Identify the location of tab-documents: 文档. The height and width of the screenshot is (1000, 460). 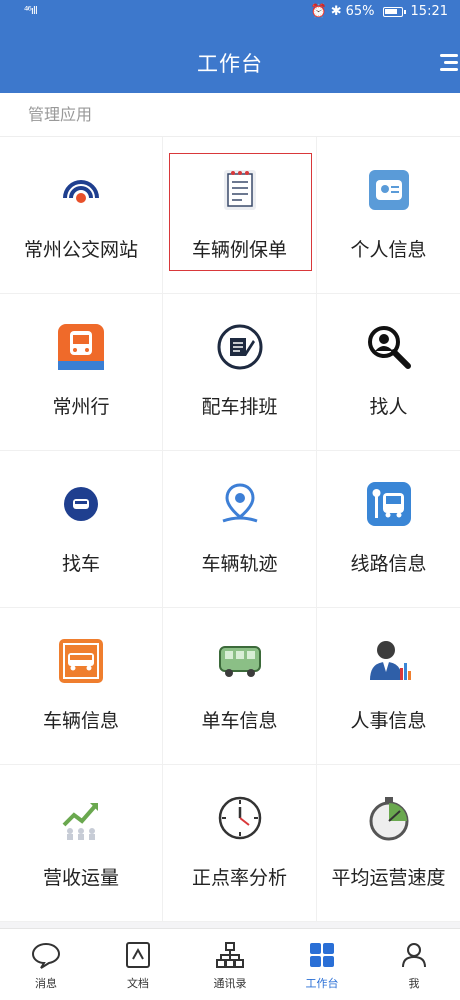
(138, 964).